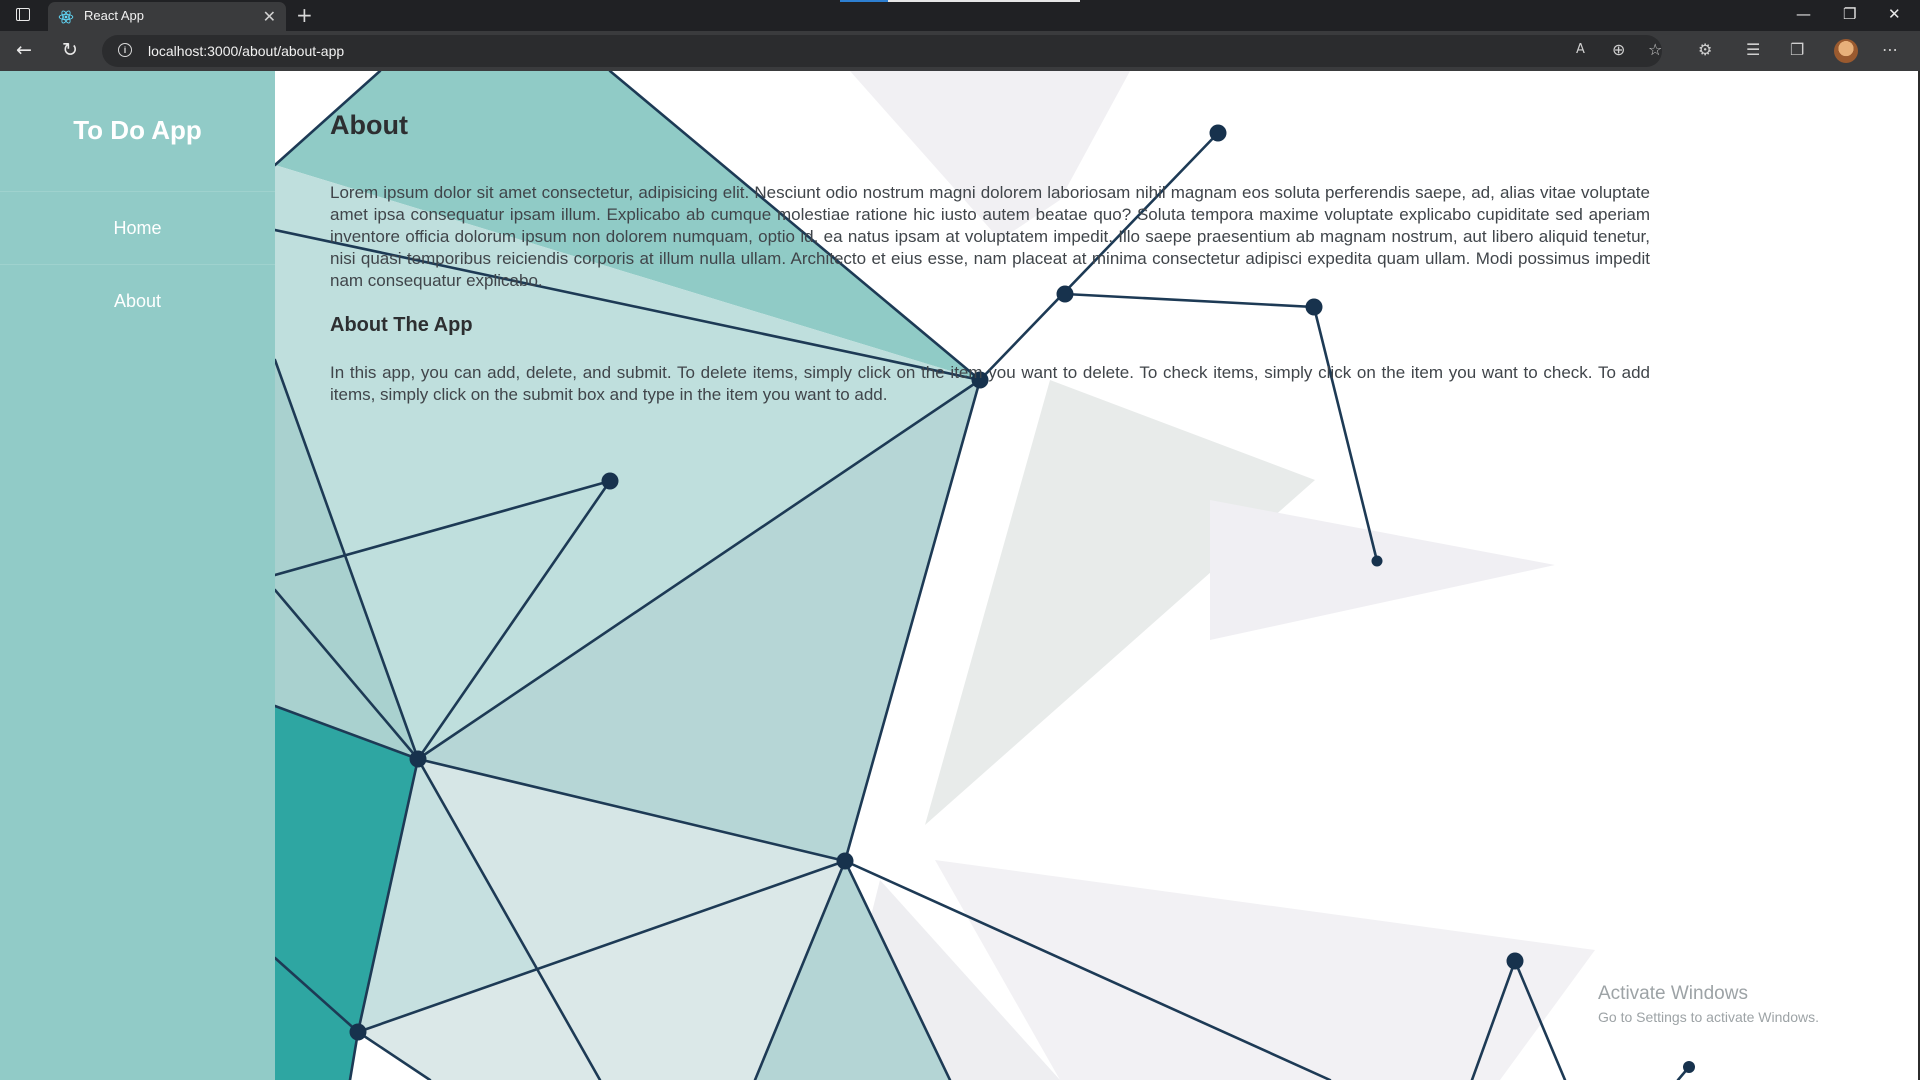 This screenshot has width=1920, height=1080. Describe the element at coordinates (167, 16) in the screenshot. I see `browser-tab: React App ✕` at that location.